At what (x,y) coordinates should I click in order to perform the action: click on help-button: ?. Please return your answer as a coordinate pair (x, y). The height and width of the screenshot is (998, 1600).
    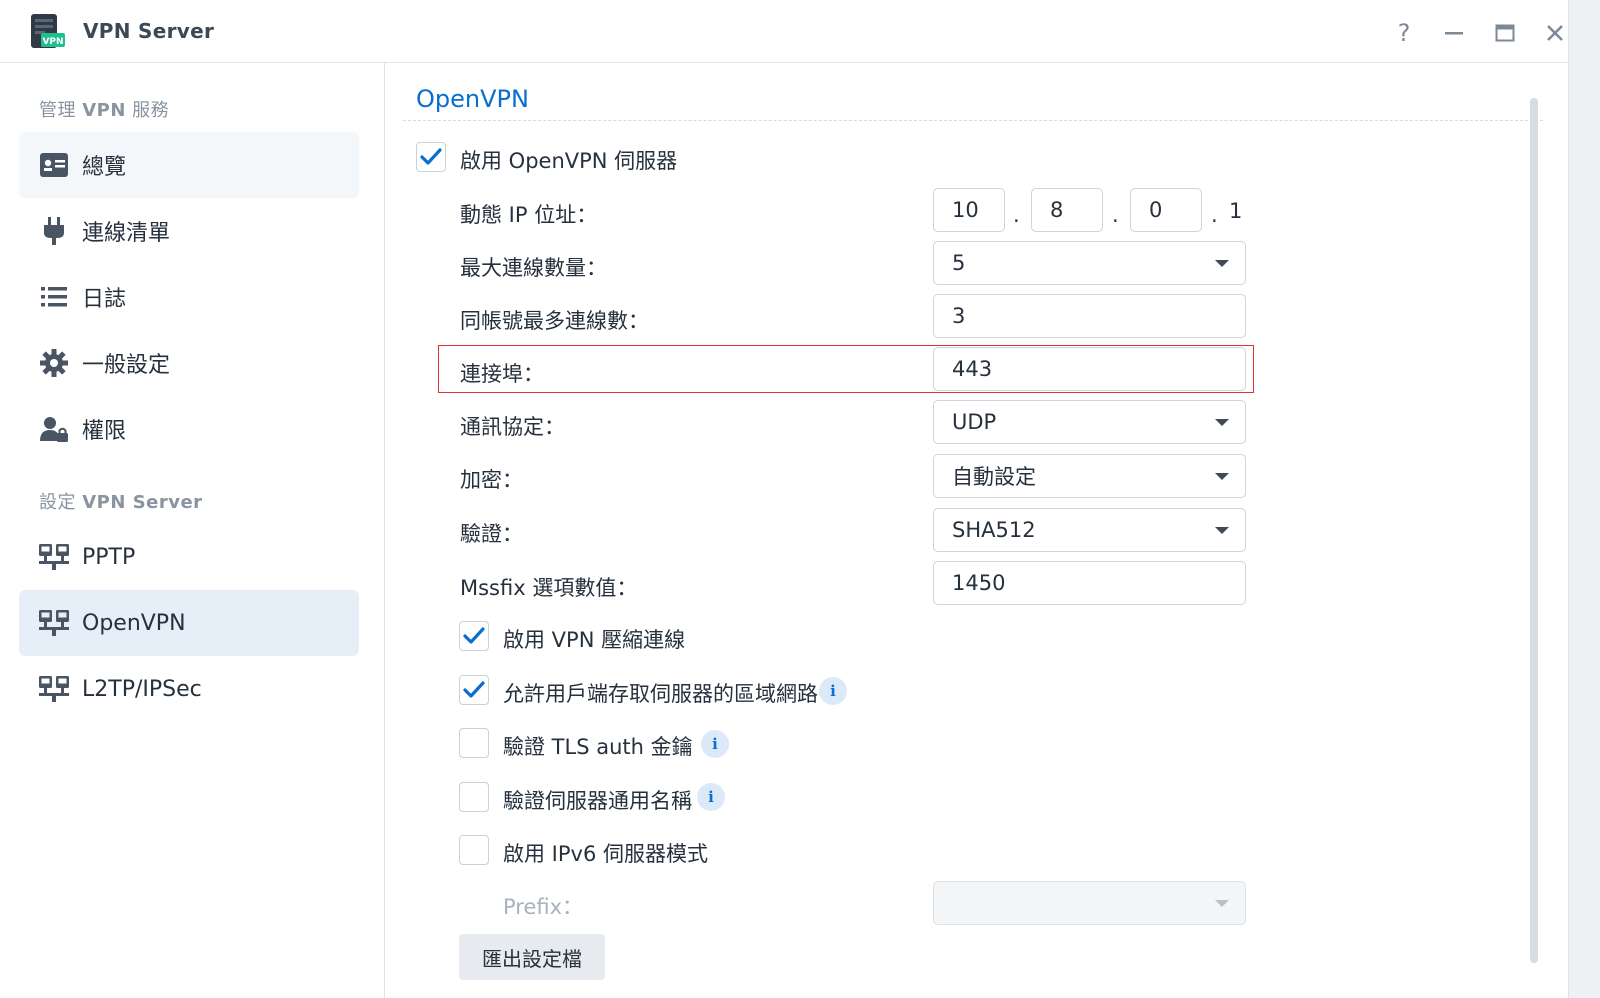
    Looking at the image, I should click on (1404, 33).